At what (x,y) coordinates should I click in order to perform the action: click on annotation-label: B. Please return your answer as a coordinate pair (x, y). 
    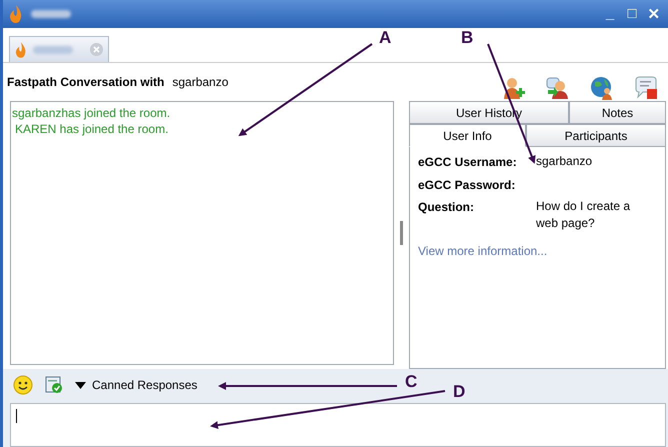
    Looking at the image, I should click on (467, 38).